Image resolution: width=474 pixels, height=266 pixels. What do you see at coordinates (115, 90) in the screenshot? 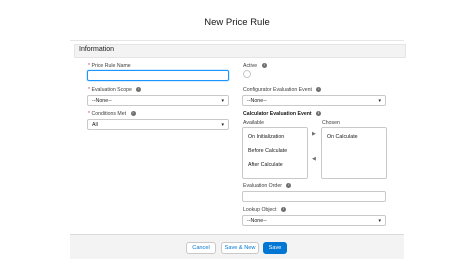
I see `evaluation-scope-label: * Evaluation Scope i` at bounding box center [115, 90].